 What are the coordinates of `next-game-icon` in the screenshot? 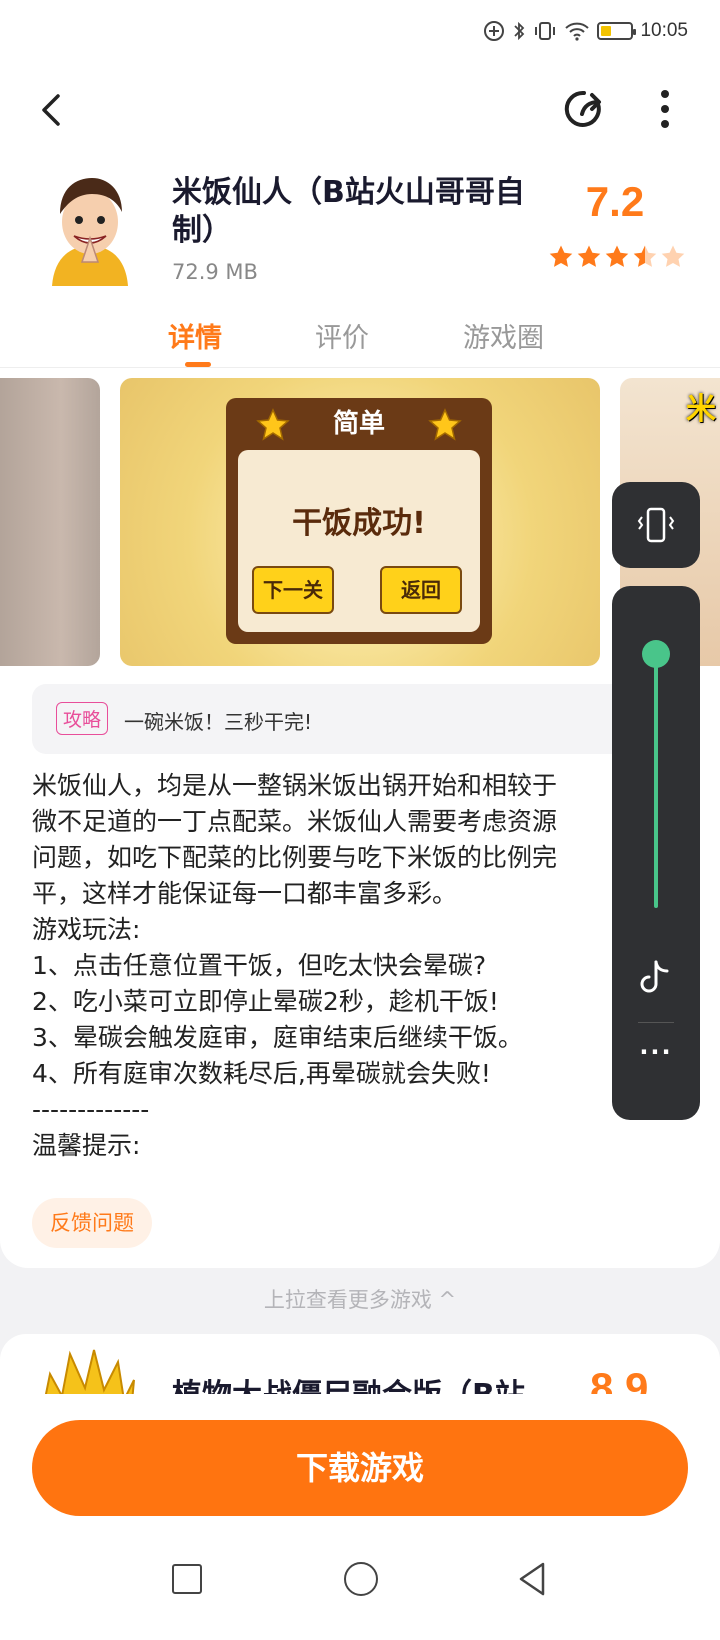 It's located at (89, 1371).